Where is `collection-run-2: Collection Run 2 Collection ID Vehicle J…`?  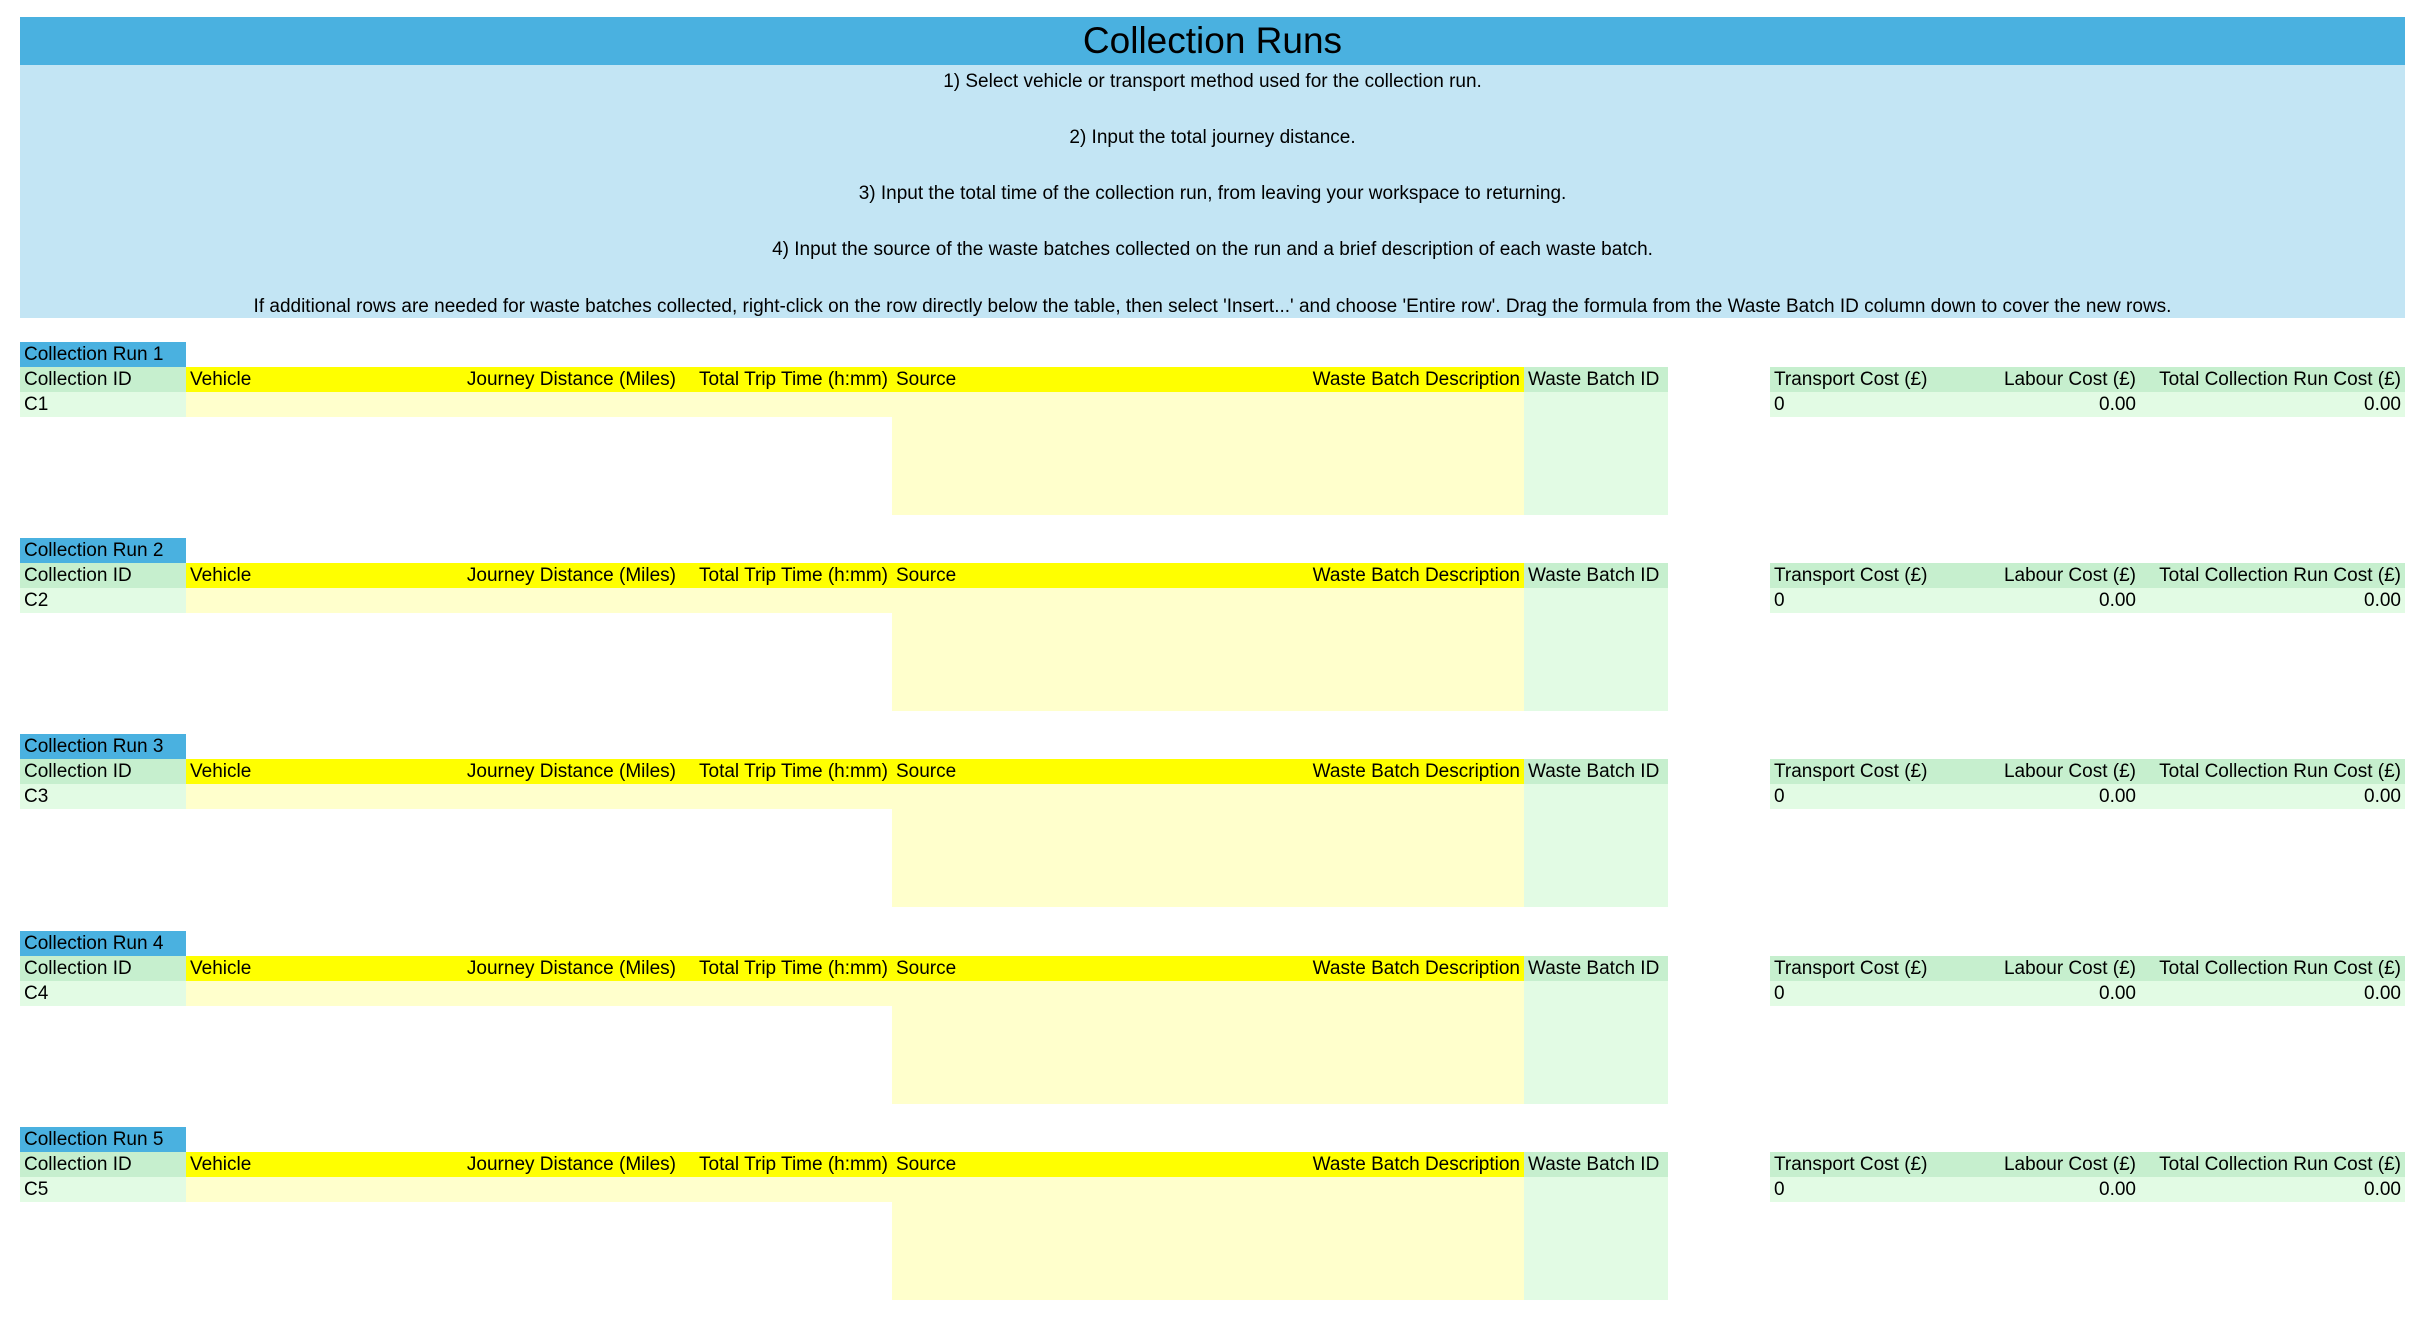 collection-run-2: Collection Run 2 Collection ID Vehicle J… is located at coordinates (1212, 633).